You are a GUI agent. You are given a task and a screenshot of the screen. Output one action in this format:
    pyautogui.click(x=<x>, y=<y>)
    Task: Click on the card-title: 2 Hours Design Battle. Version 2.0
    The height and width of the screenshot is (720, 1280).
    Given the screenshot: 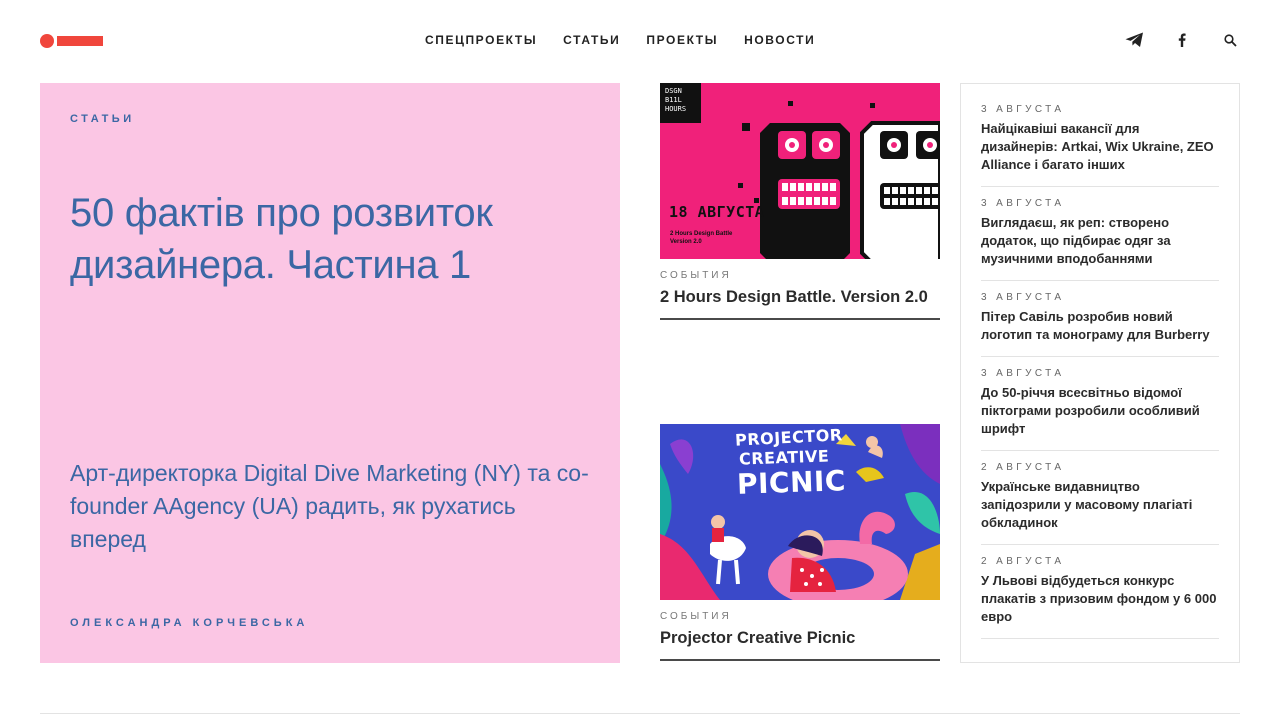 What is the action you would take?
    pyautogui.click(x=800, y=304)
    